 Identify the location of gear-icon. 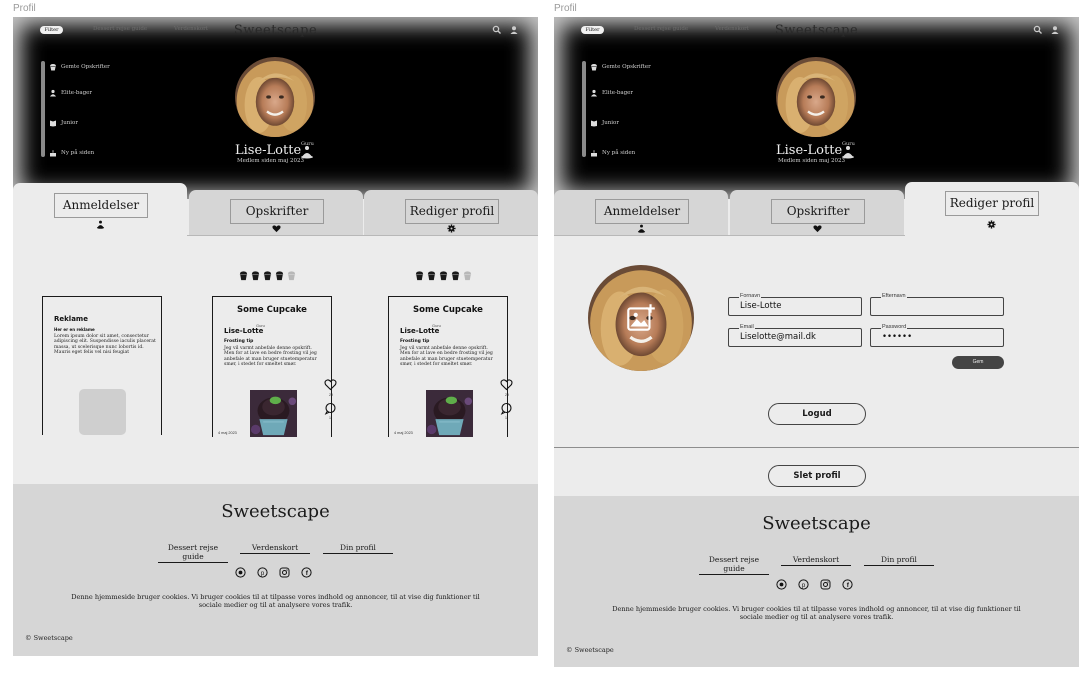
(451, 228).